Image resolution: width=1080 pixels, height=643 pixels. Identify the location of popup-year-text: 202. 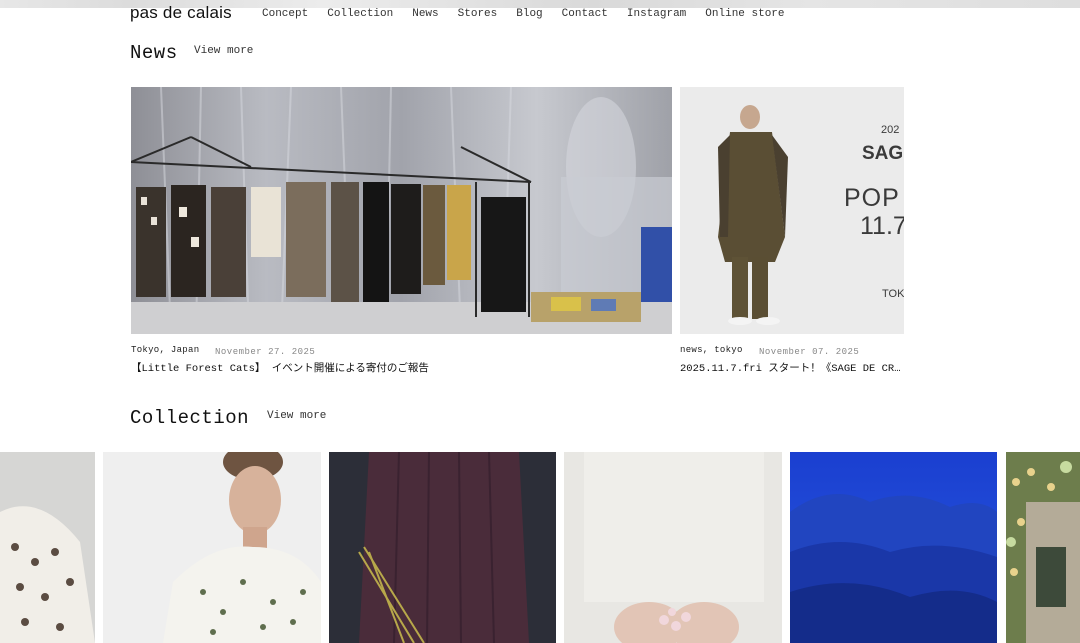
(890, 130).